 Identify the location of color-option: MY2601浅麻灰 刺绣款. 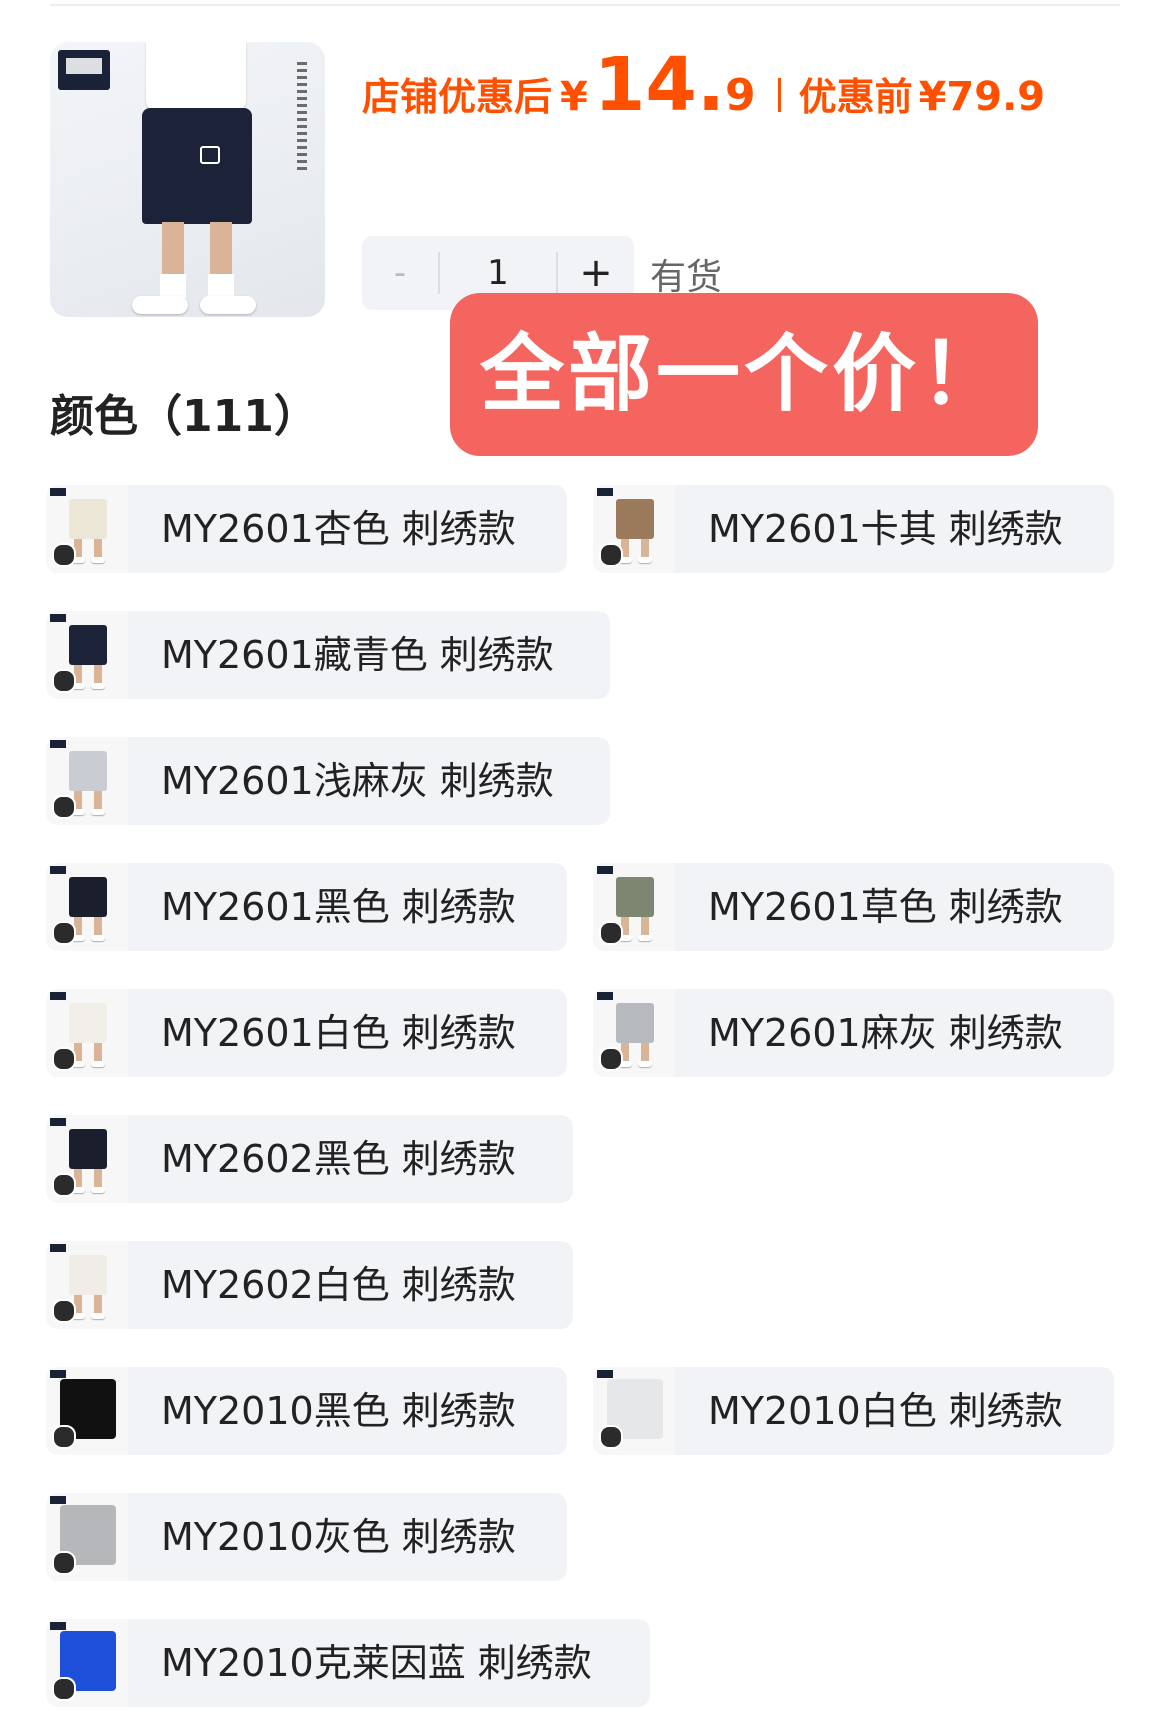
(328, 781).